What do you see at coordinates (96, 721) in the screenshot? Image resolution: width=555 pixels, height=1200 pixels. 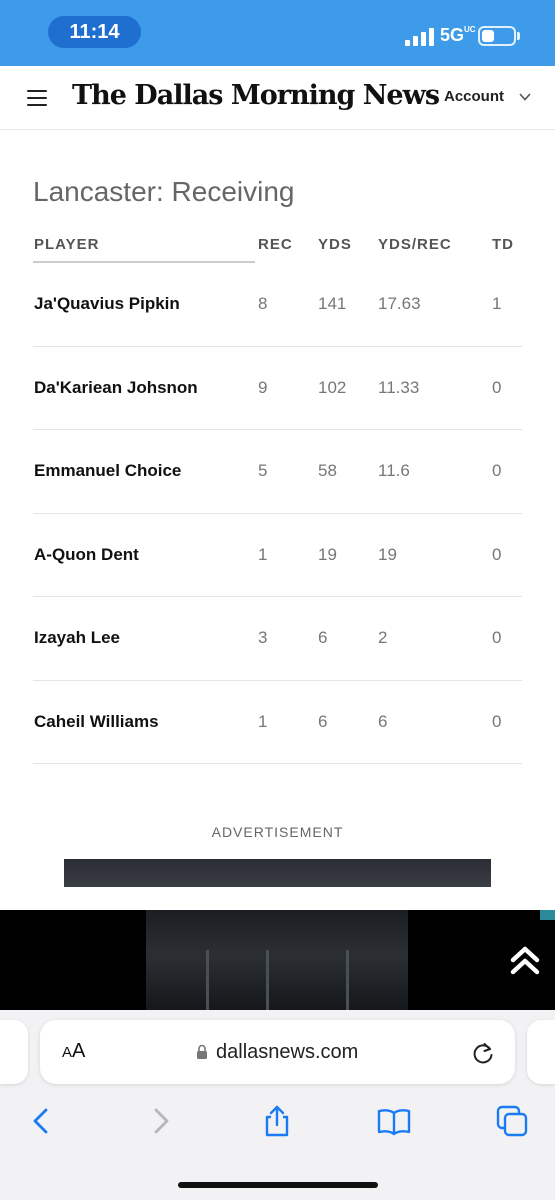 I see `player-name: Caheil Williams` at bounding box center [96, 721].